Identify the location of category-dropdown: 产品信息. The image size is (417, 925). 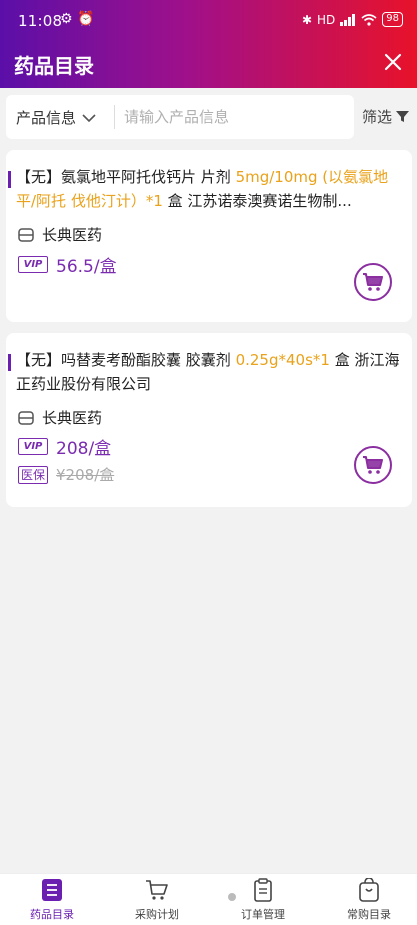
(56, 117).